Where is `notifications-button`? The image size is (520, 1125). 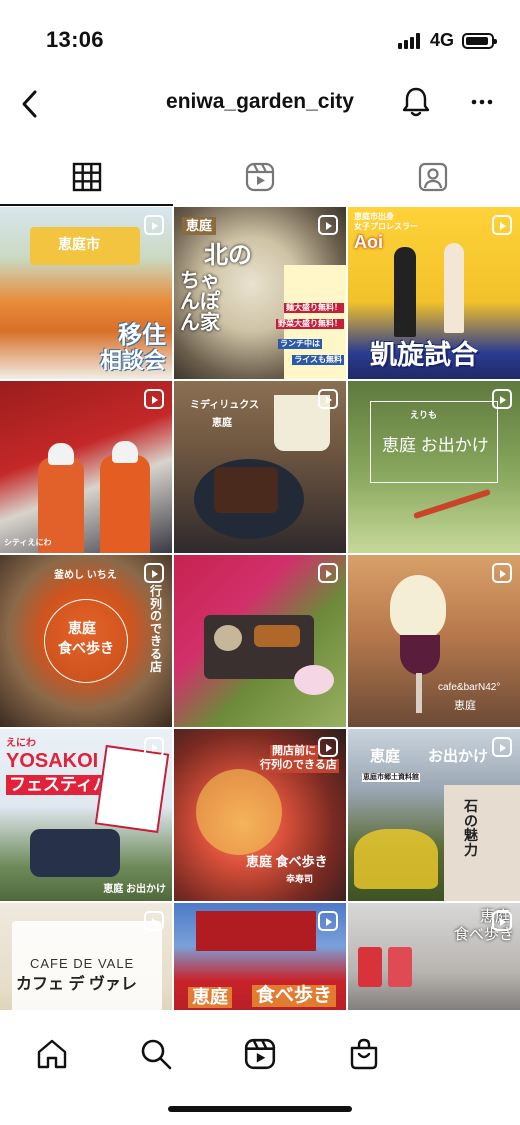 notifications-button is located at coordinates (416, 102).